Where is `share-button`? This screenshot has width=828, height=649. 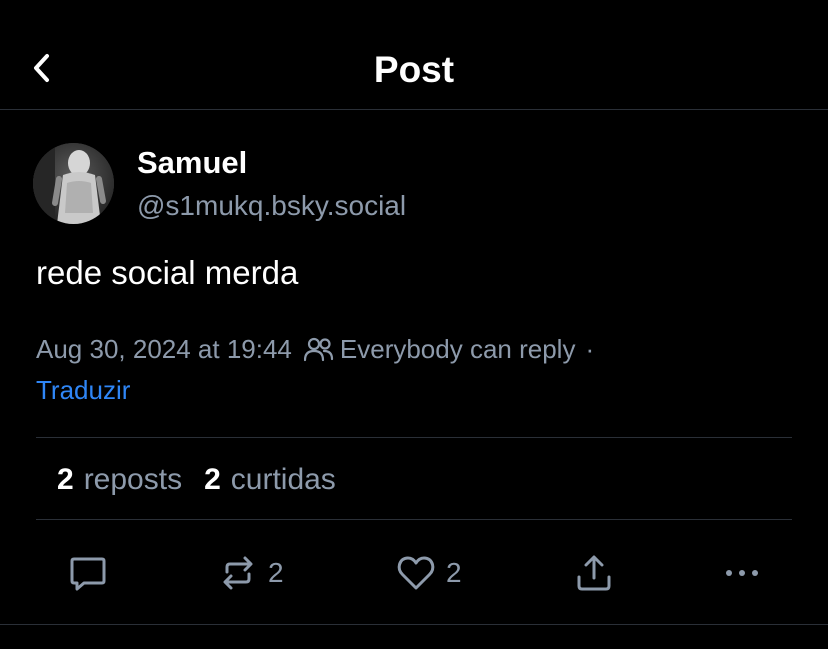
share-button is located at coordinates (594, 573).